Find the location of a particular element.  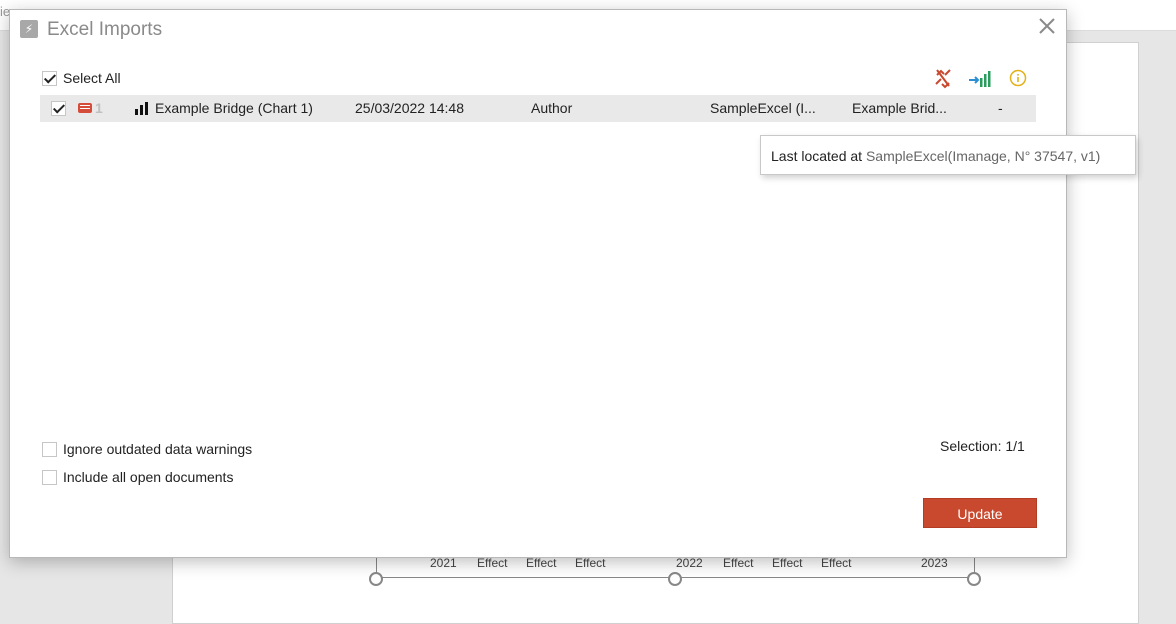

close-button is located at coordinates (1047, 27).